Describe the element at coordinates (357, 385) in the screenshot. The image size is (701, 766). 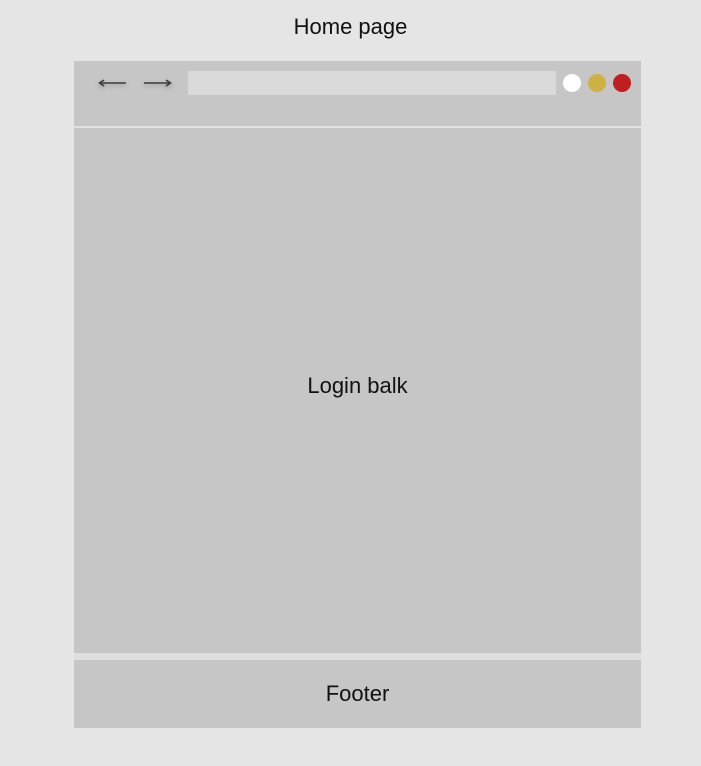
I see `login-section-label: Login balk` at that location.